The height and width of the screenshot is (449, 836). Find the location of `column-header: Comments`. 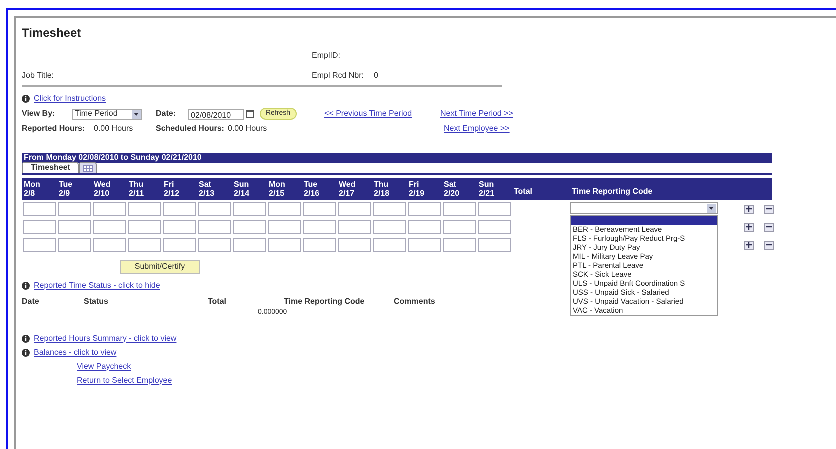

column-header: Comments is located at coordinates (415, 302).